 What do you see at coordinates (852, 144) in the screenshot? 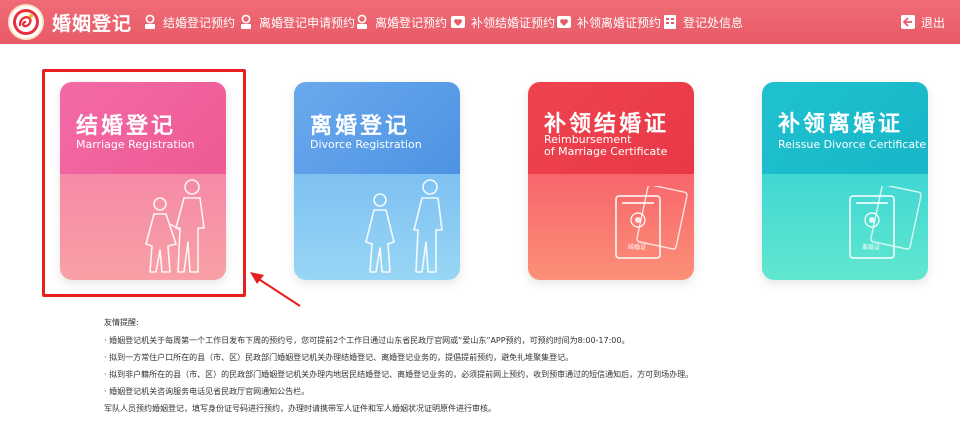
I see `card-subtitle: Reissue Divorce Certificate` at bounding box center [852, 144].